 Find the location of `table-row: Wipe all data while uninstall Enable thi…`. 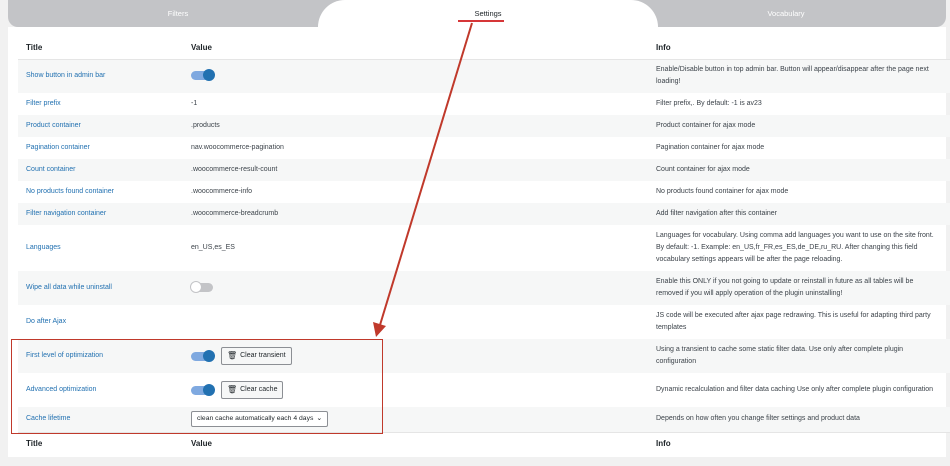

table-row: Wipe all data while uninstall Enable thi… is located at coordinates (484, 288).